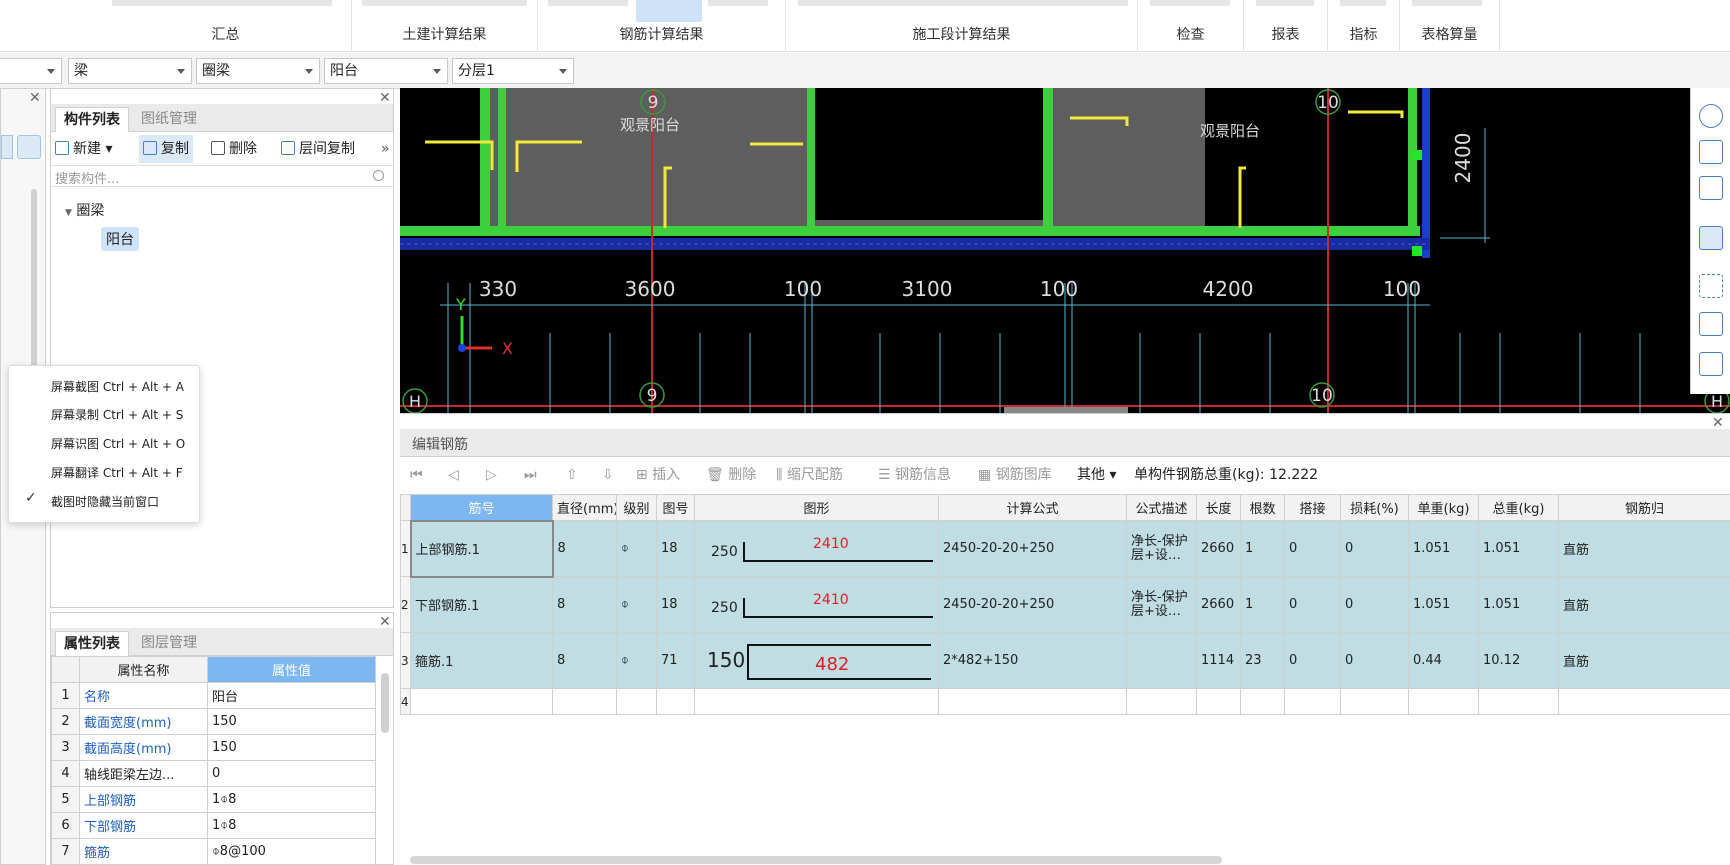 This screenshot has height=865, width=1730. What do you see at coordinates (731, 475) in the screenshot?
I see `delete-row-button: 🗑 删除` at bounding box center [731, 475].